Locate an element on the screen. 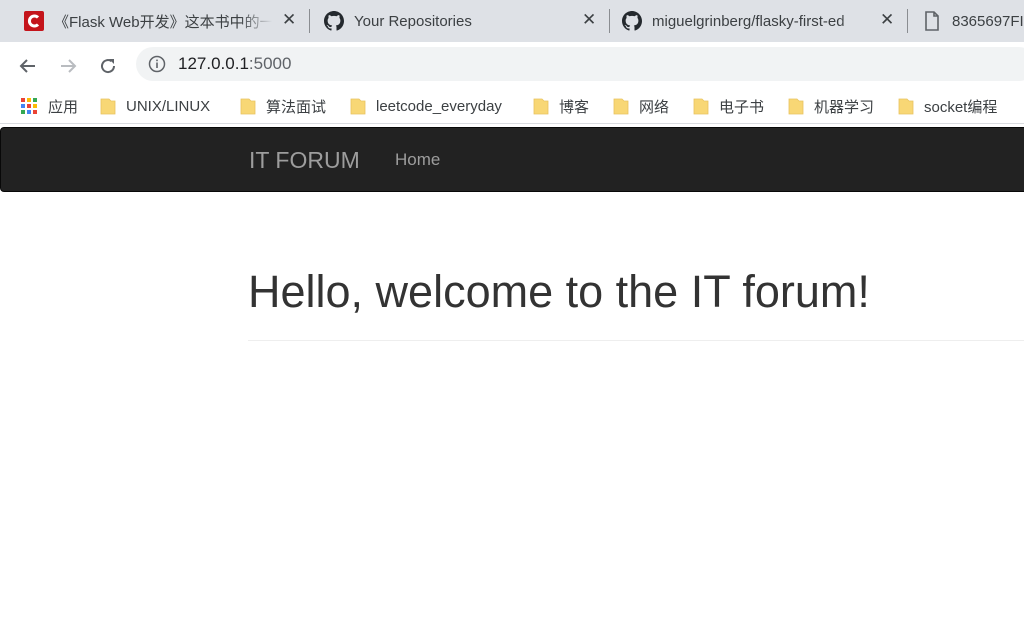 The image size is (1024, 620). tab-flasky-repo: miguelgrinberg/flasky-first-ed ✕ is located at coordinates (764, 21).